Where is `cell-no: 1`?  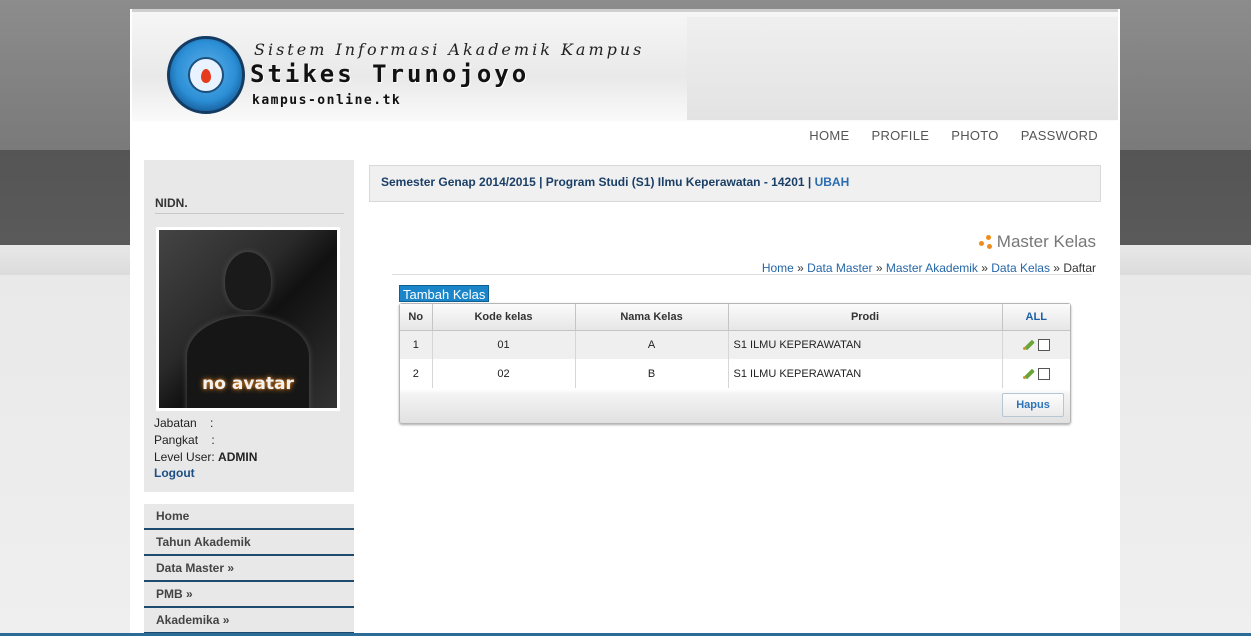 cell-no: 1 is located at coordinates (416, 344).